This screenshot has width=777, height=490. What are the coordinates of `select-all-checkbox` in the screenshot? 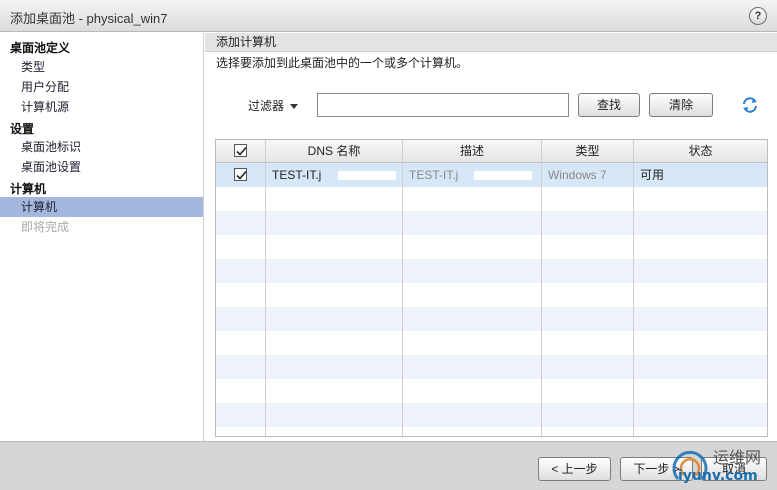 It's located at (240, 150).